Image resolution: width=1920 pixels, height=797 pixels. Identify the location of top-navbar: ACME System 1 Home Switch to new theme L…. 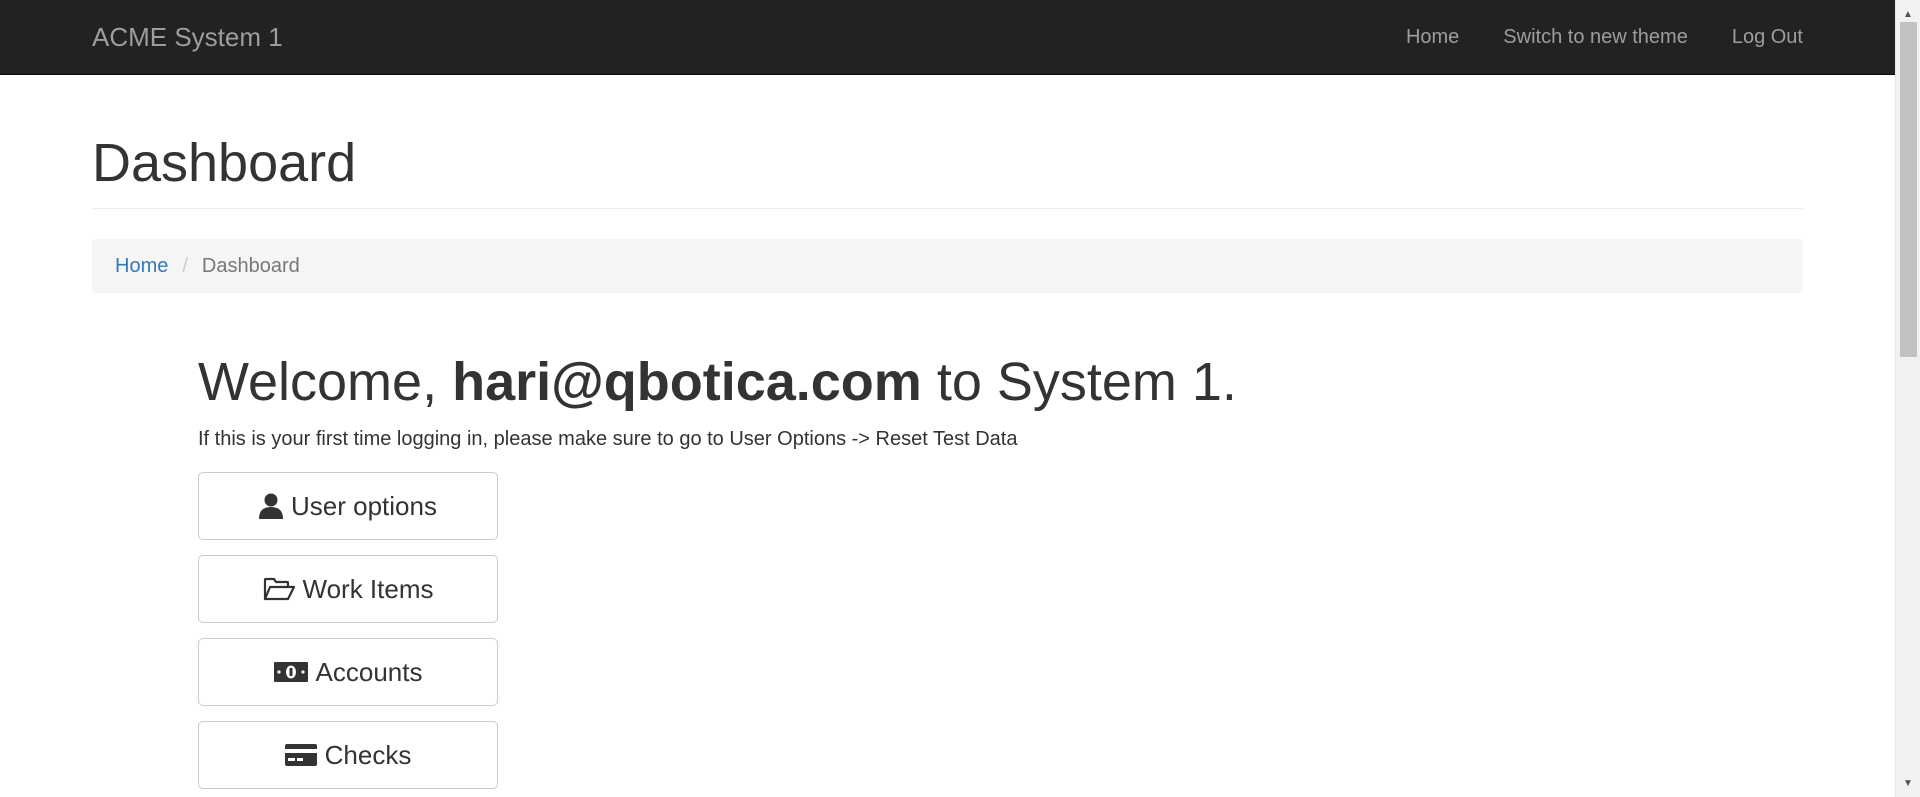
(947, 37).